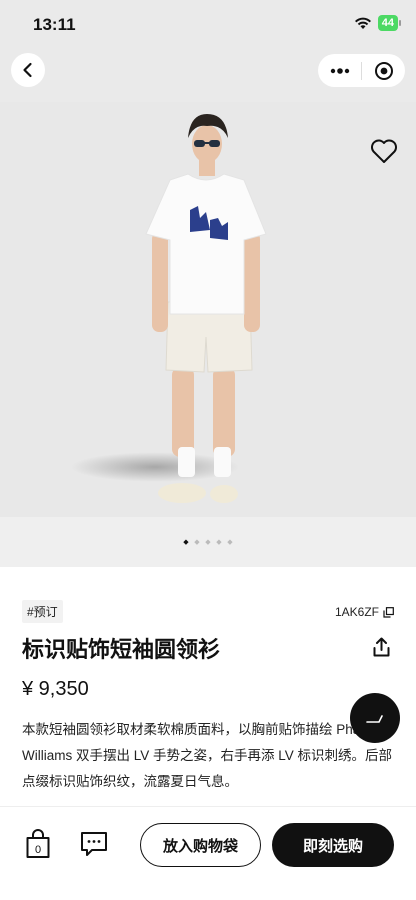 This screenshot has width=416, height=900. Describe the element at coordinates (121, 649) in the screenshot. I see `product-title: 标识贴饰短袖圆领衫` at that location.